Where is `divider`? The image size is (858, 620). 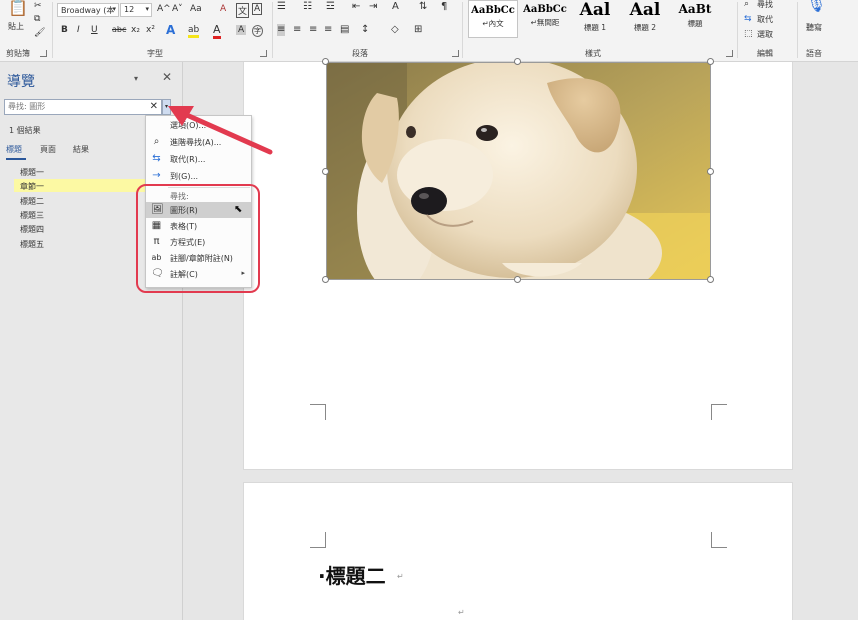
divider is located at coordinates (272, 30).